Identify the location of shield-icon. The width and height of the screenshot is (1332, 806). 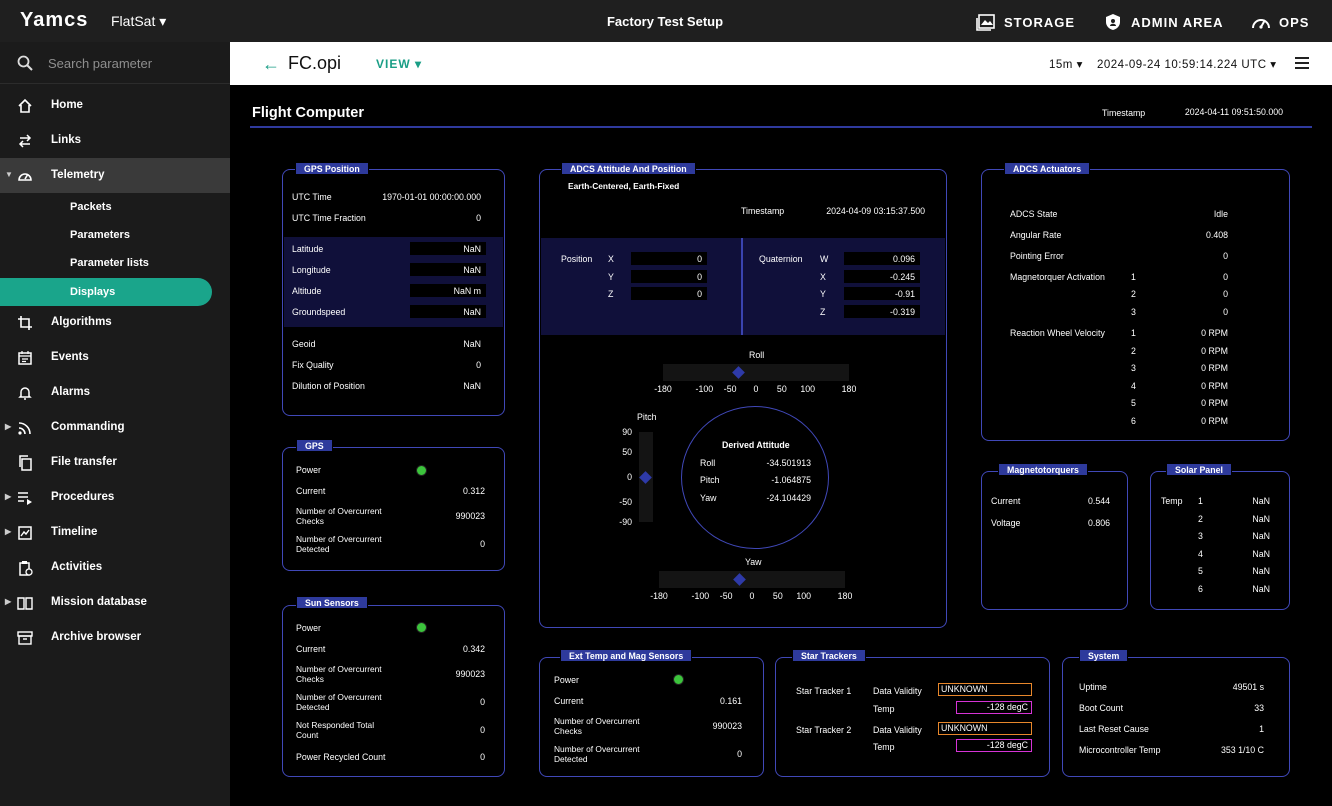
(1113, 22).